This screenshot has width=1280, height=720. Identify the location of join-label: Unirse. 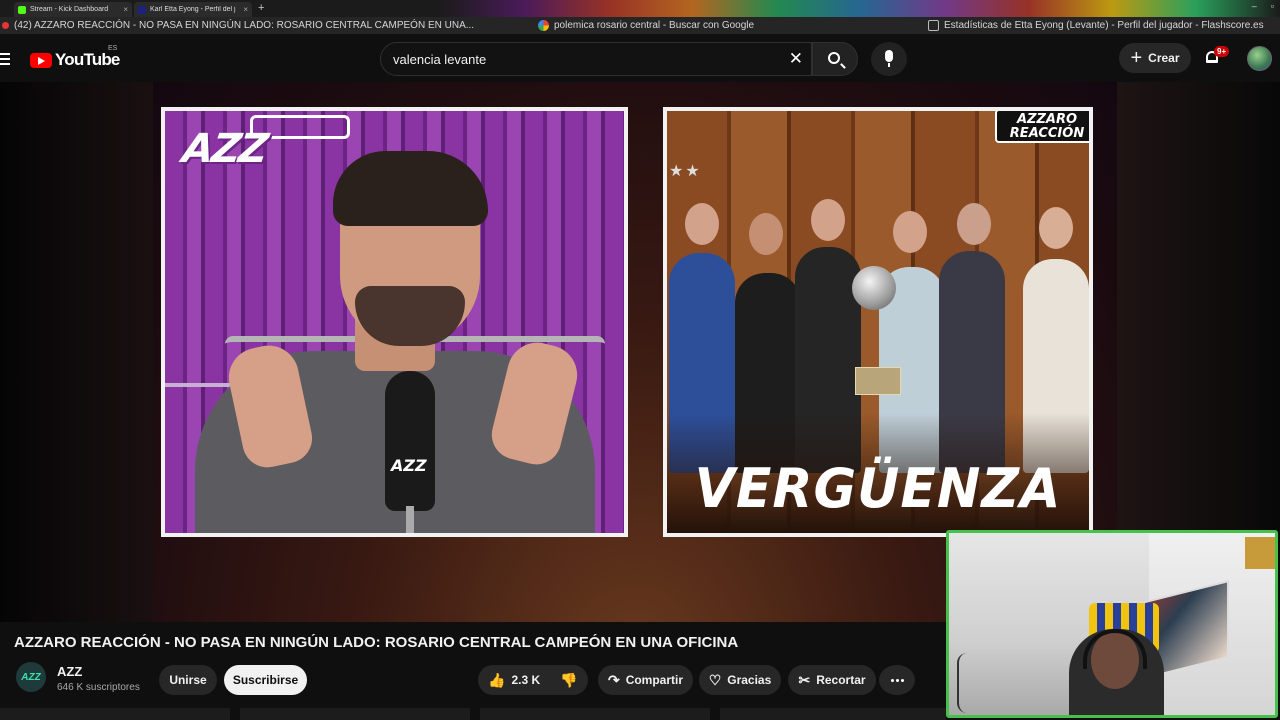
(188, 680).